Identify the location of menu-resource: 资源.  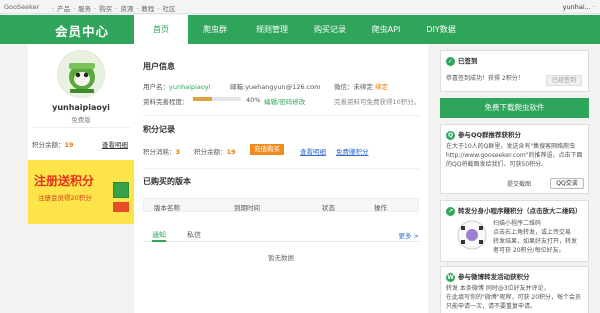
(126, 9).